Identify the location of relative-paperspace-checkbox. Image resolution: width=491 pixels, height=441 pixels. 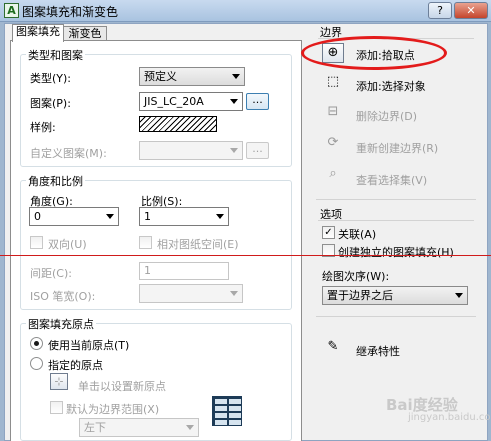
(145, 242).